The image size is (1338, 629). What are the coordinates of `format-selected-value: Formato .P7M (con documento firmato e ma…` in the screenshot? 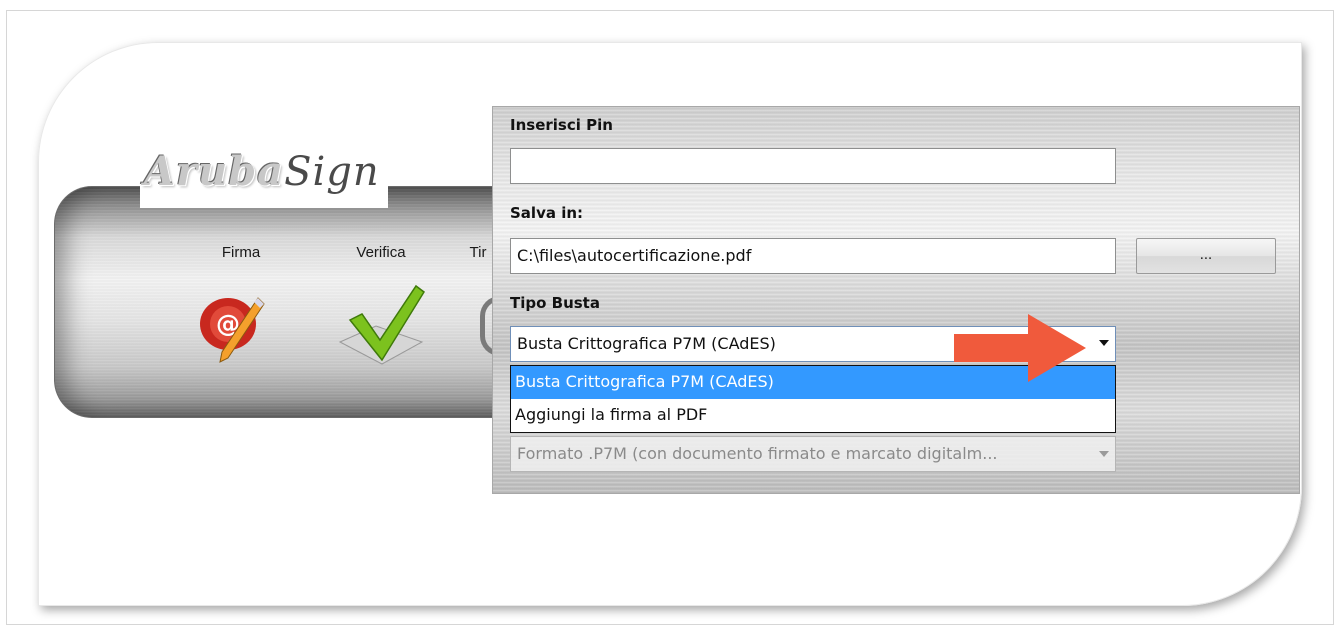 It's located at (757, 453).